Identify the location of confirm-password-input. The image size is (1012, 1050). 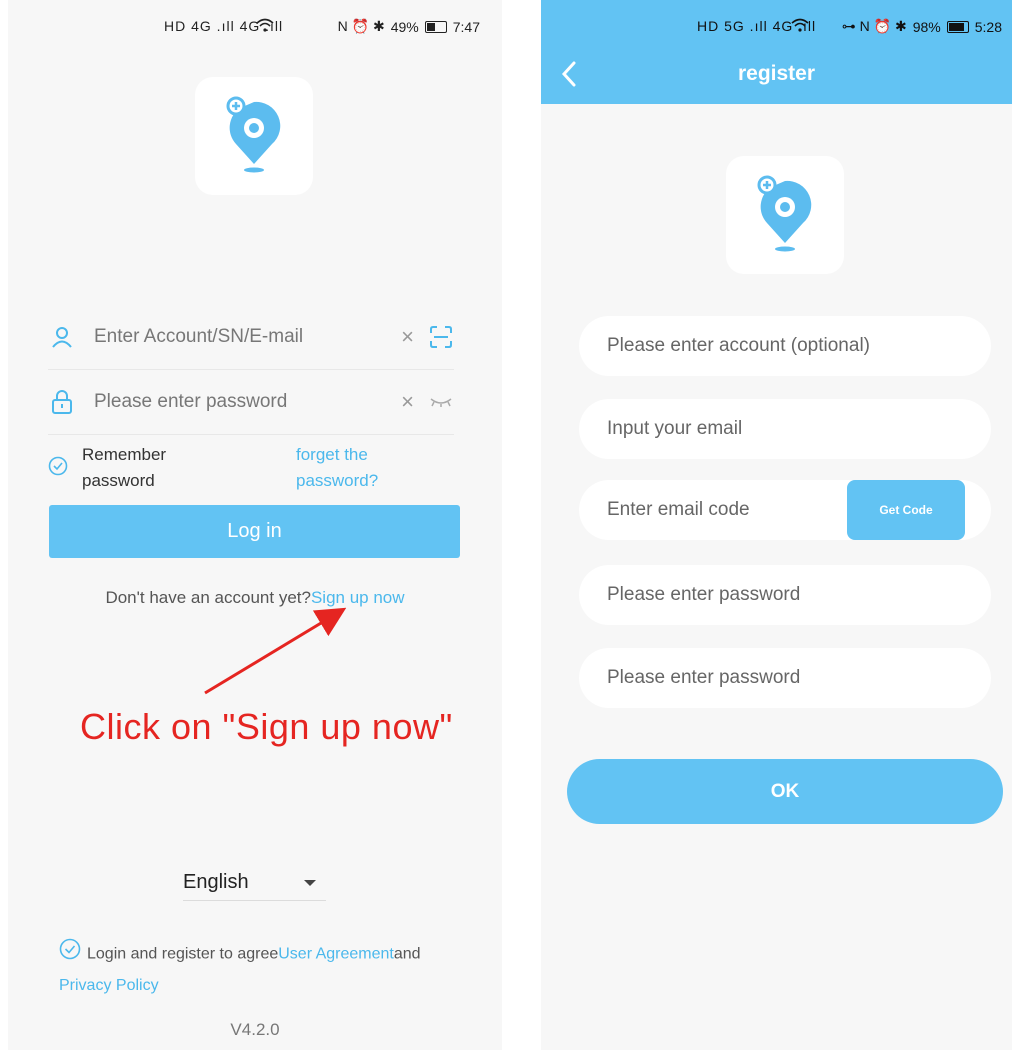
(798, 678).